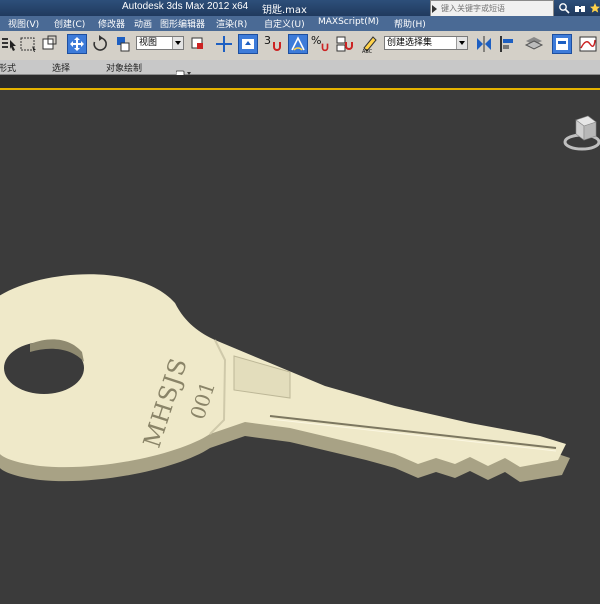 This screenshot has width=600, height=604. I want to click on menu-view: 视图(V), so click(23, 23).